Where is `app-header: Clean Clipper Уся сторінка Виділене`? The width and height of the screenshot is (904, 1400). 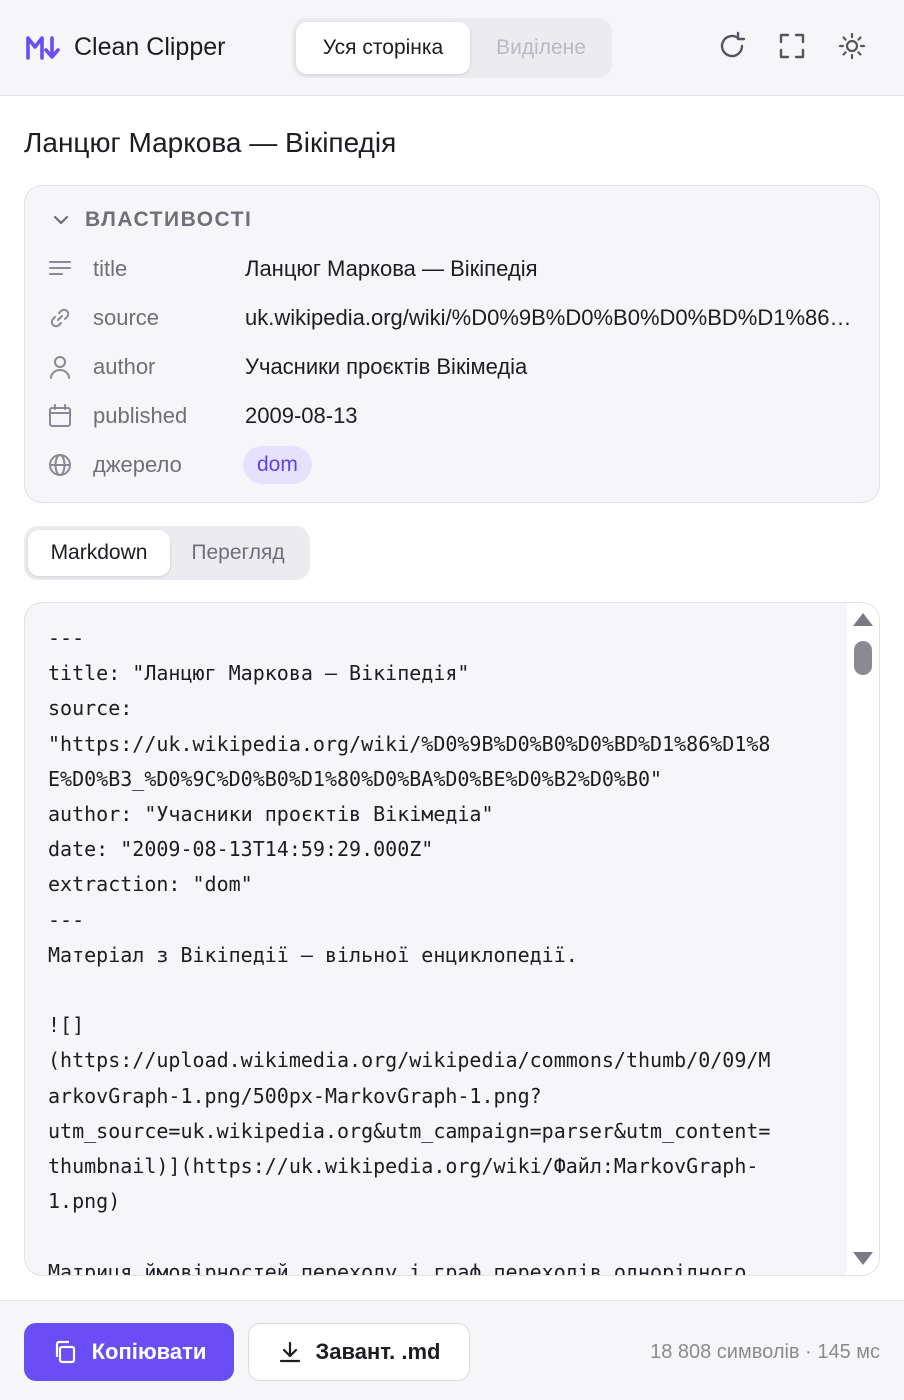
app-header: Clean Clipper Уся сторінка Виділене is located at coordinates (452, 48).